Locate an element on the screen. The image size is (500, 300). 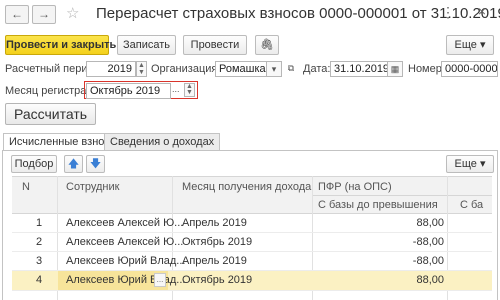
column-header-pfr-base: С базы до превышения is located at coordinates (378, 205).